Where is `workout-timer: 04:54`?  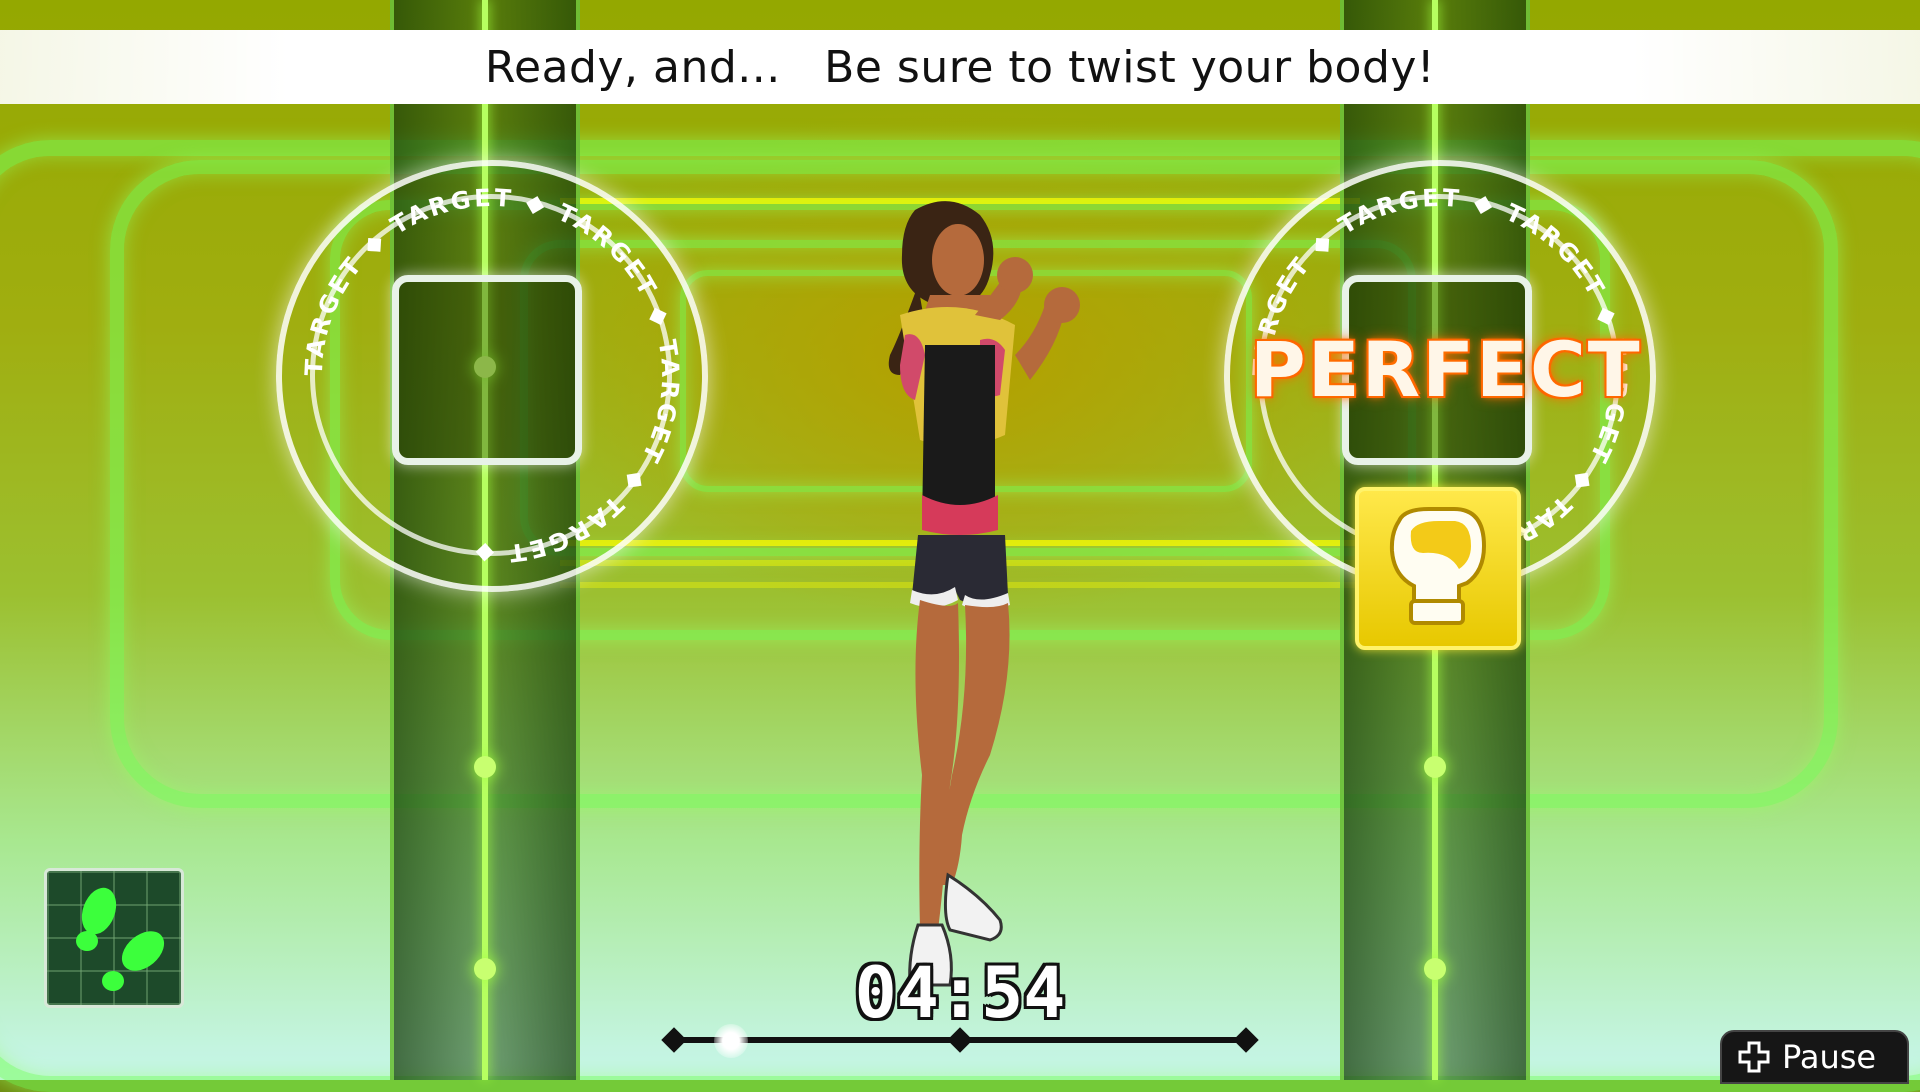
workout-timer: 04:54 is located at coordinates (960, 993).